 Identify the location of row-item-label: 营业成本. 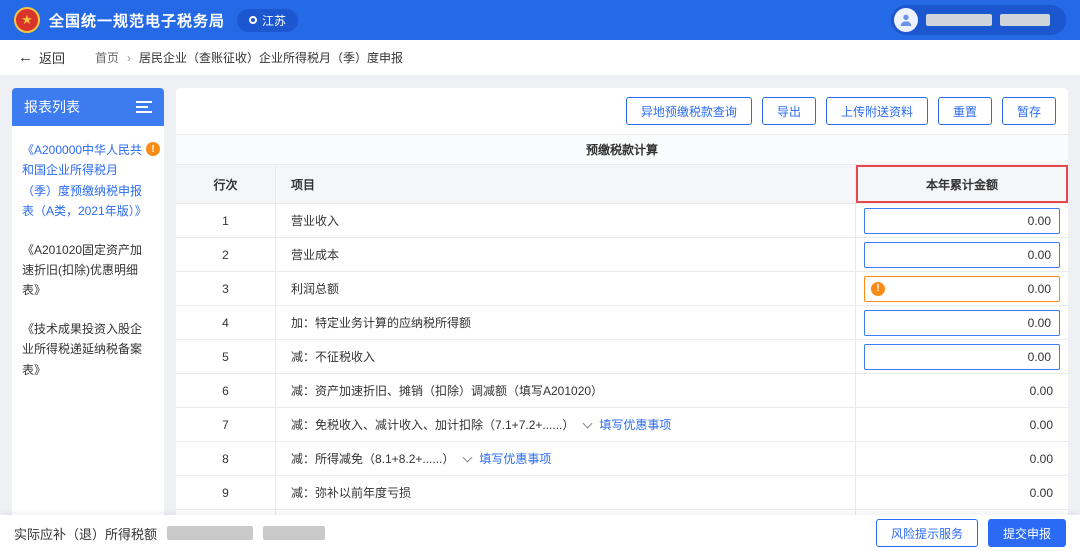
(315, 255).